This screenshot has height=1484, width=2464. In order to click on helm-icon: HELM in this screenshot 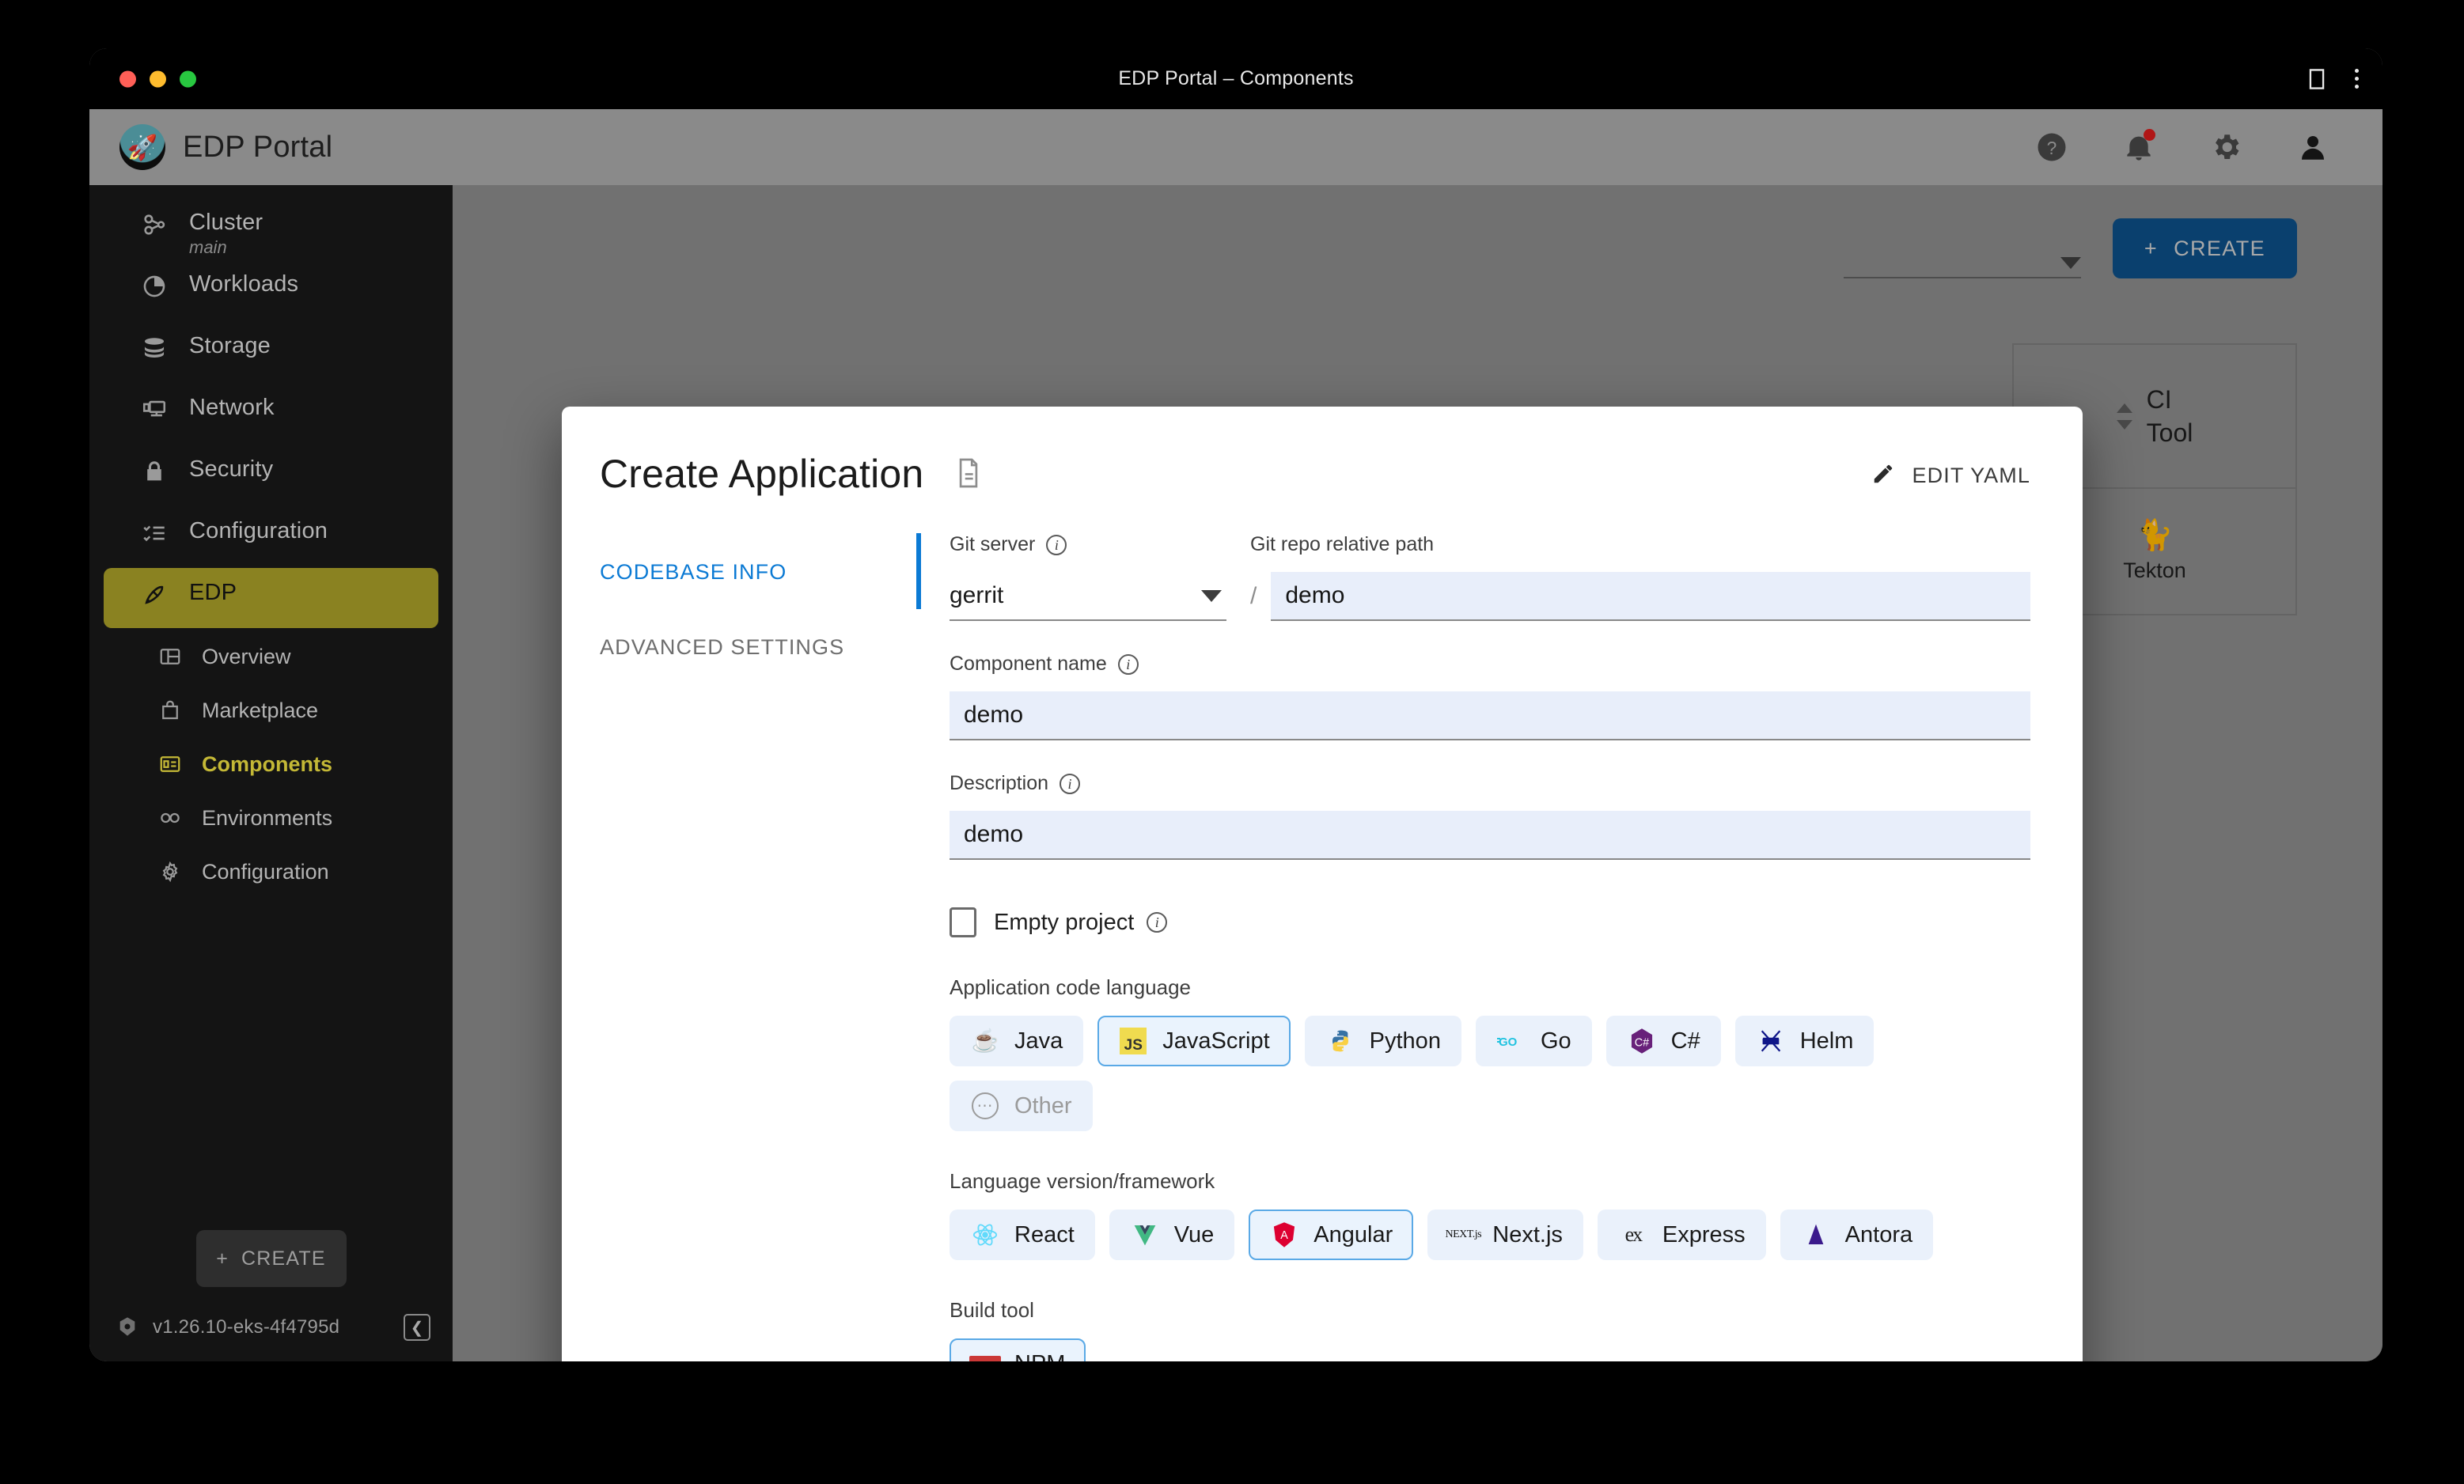, I will do `click(1771, 1041)`.